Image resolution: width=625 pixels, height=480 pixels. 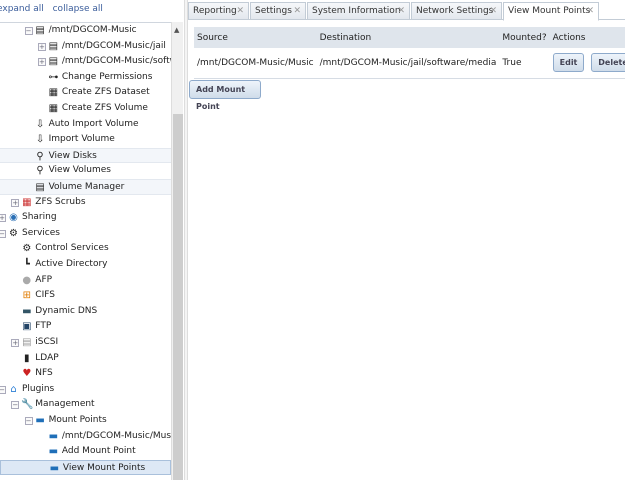 I want to click on tree-item-label: LDAP, so click(x=47, y=357).